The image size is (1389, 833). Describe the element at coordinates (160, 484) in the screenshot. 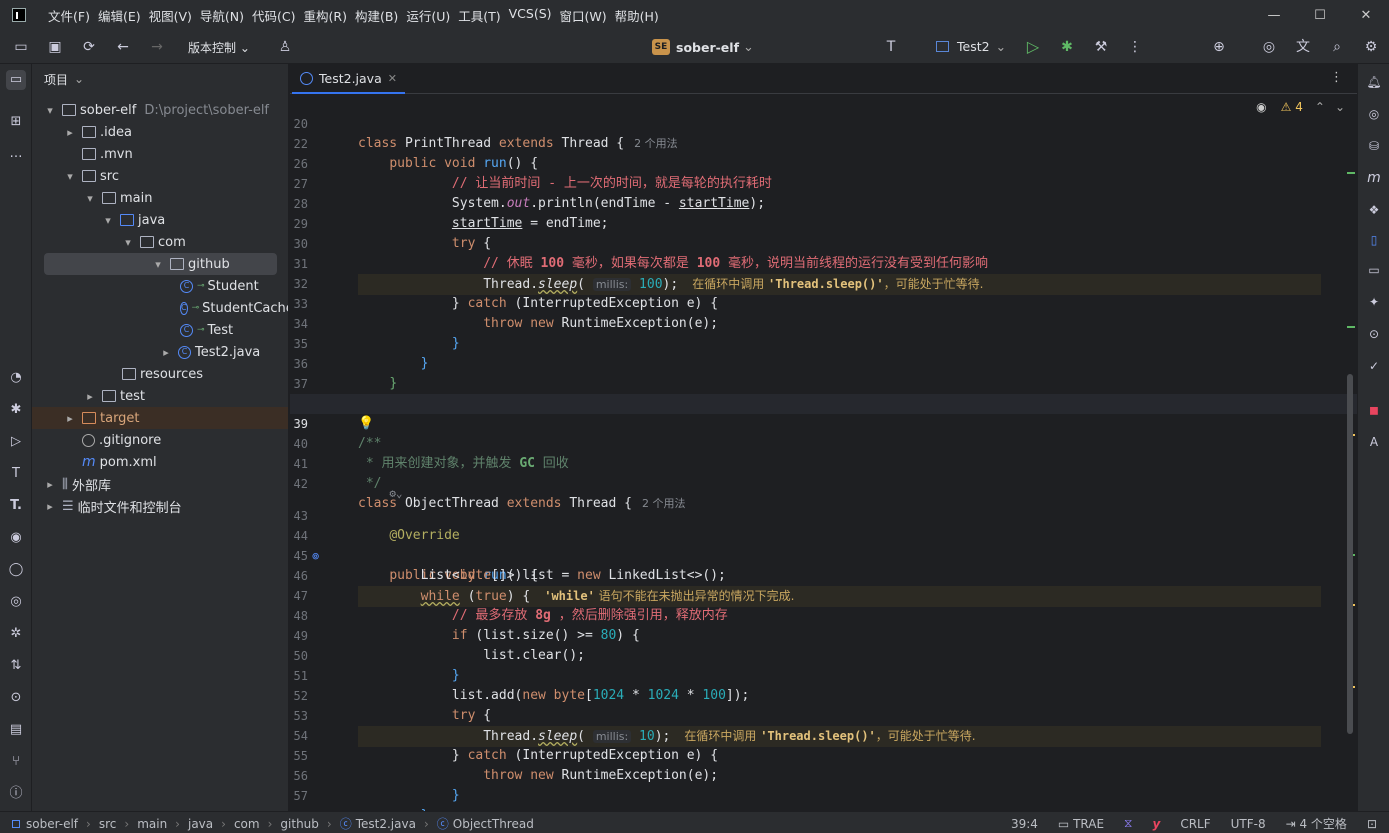

I see `tree-item-external-libs: ▸ ⫼ 外部库` at that location.